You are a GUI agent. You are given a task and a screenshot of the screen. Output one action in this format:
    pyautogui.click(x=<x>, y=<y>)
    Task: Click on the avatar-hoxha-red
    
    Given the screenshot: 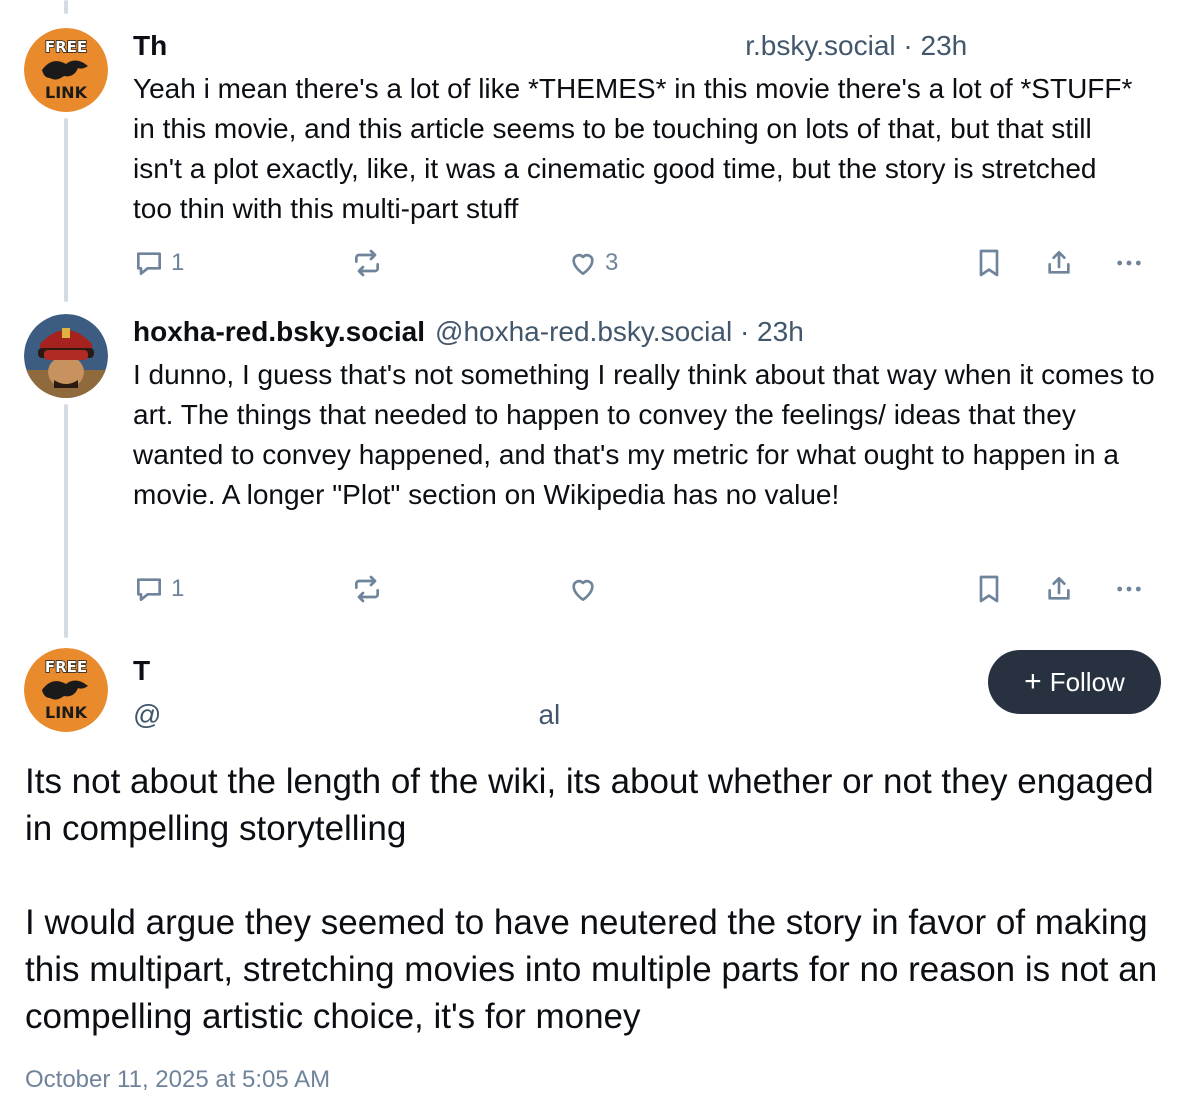 What is the action you would take?
    pyautogui.click(x=66, y=356)
    